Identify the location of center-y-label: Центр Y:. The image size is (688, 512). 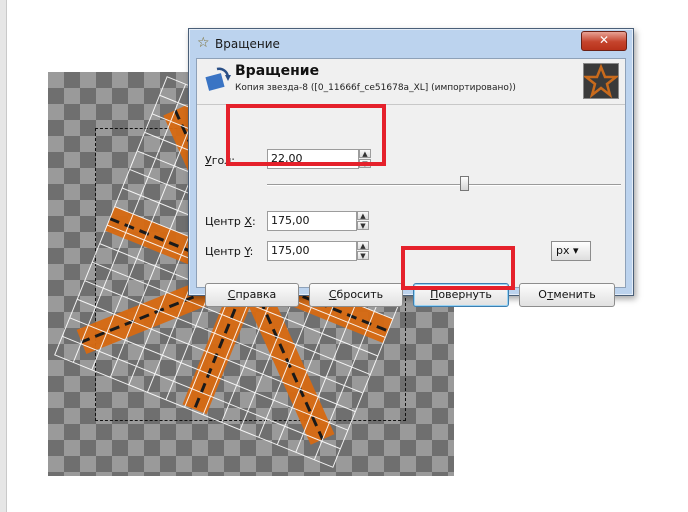
(229, 251).